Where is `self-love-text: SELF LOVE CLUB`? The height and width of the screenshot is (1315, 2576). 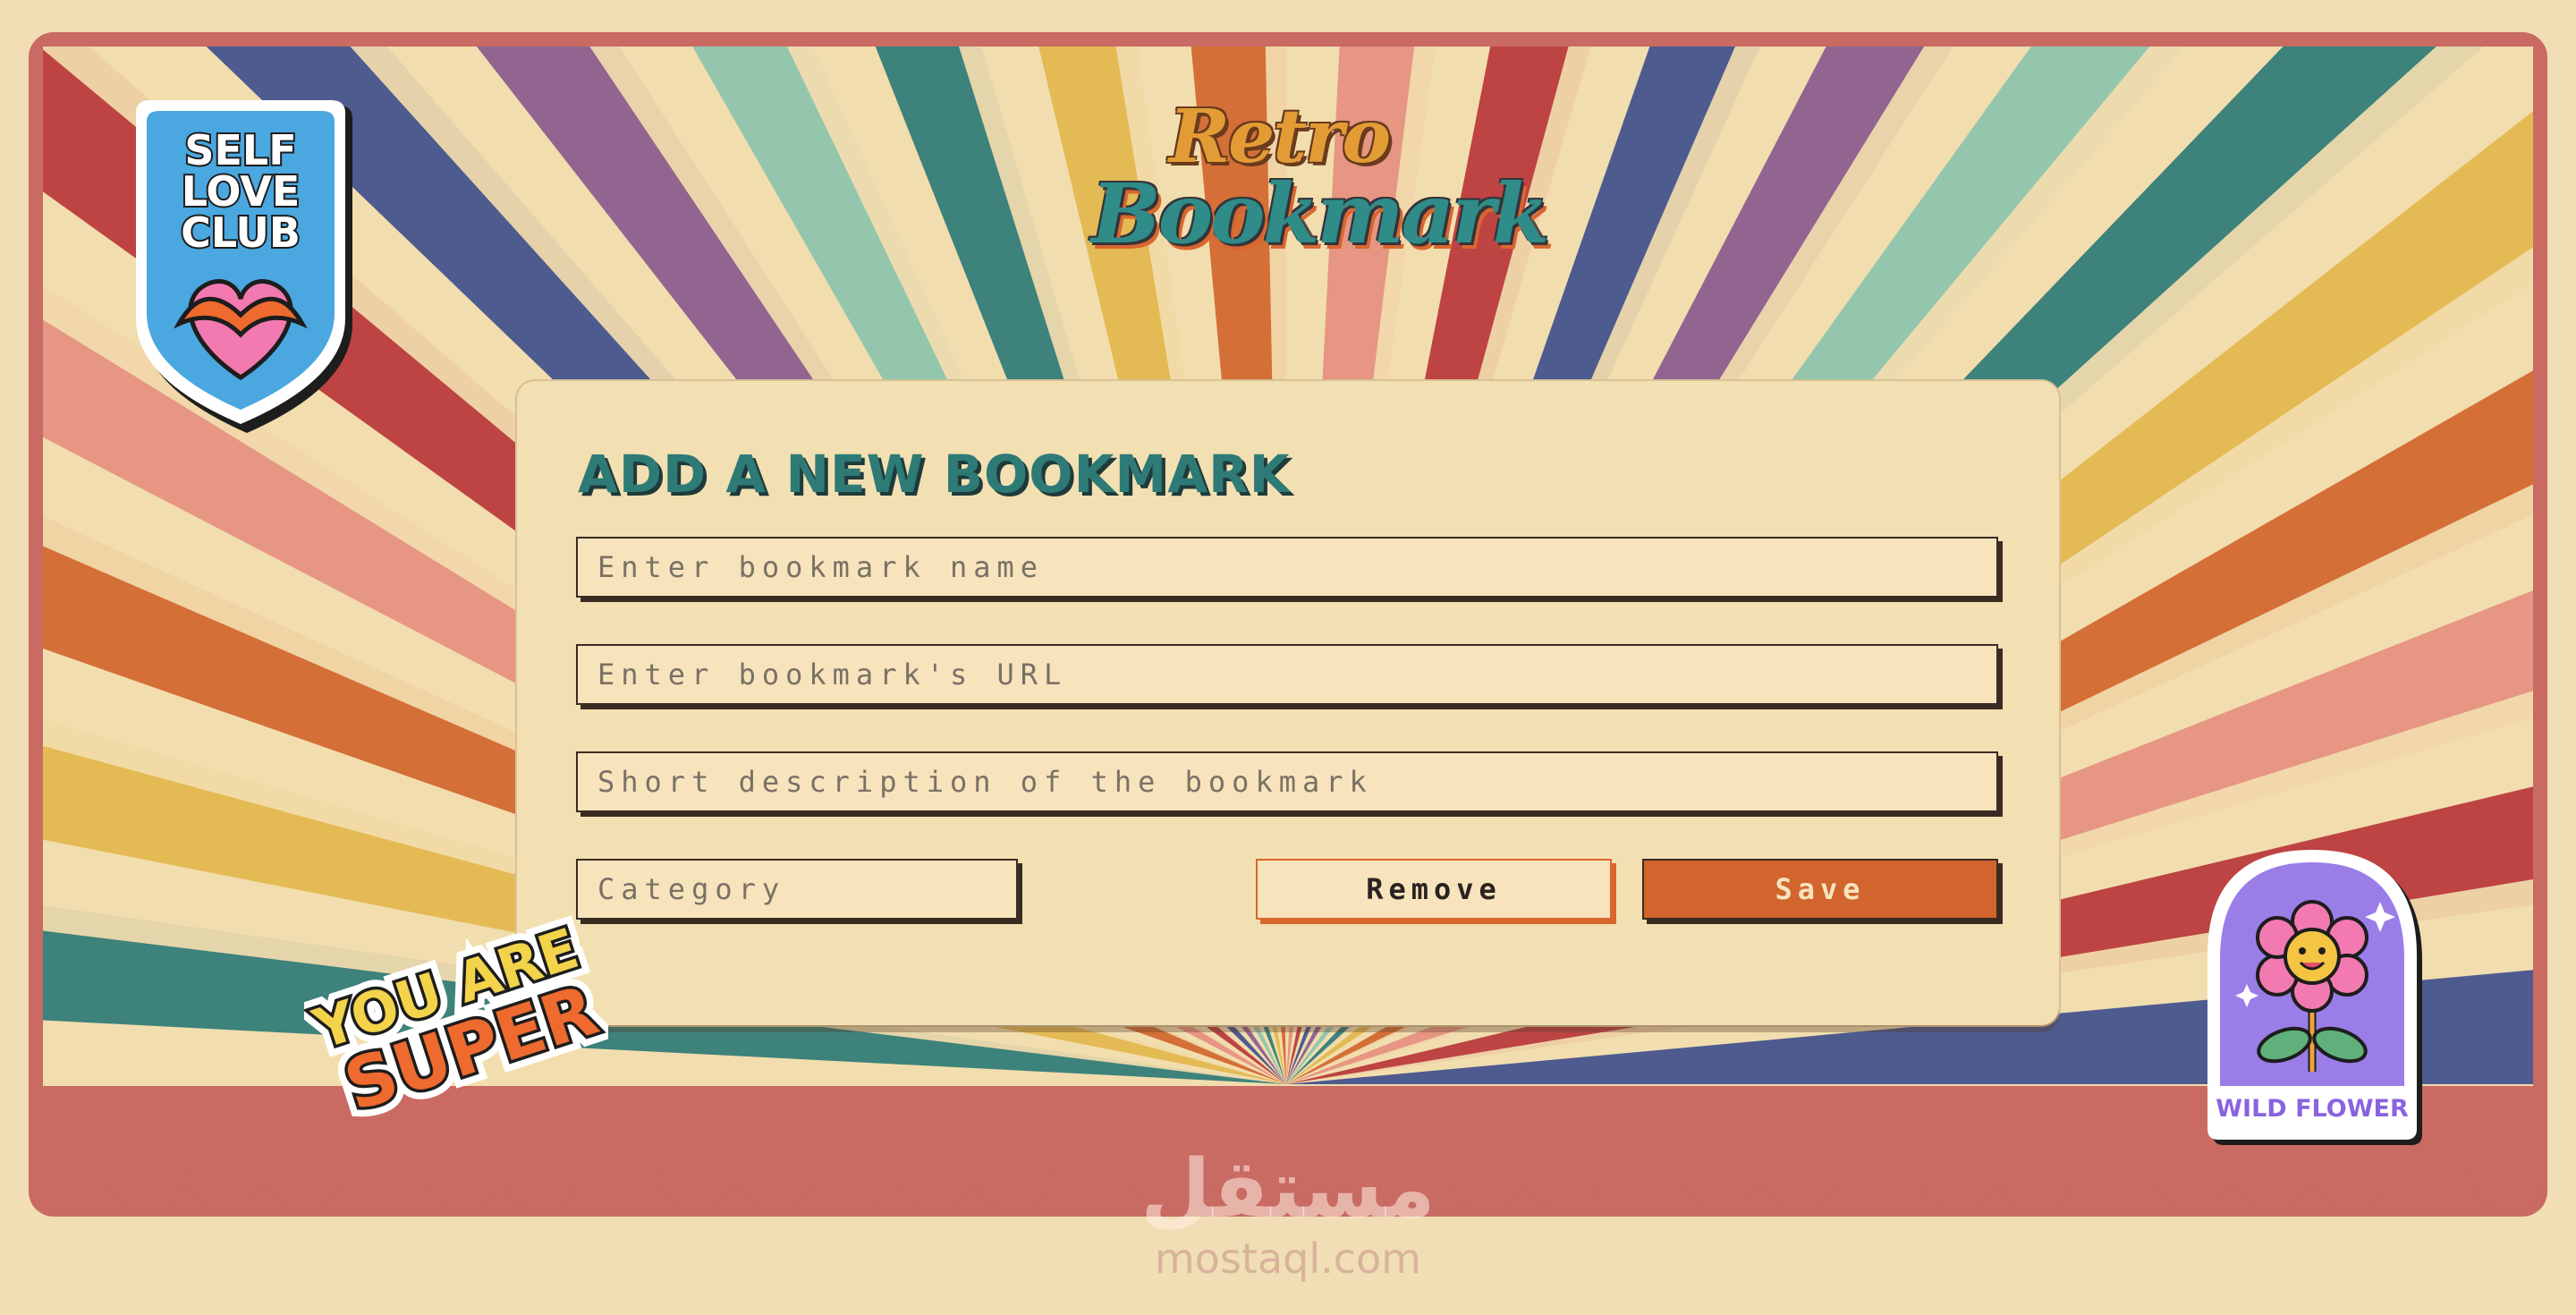 self-love-text: SELF LOVE CLUB is located at coordinates (240, 191).